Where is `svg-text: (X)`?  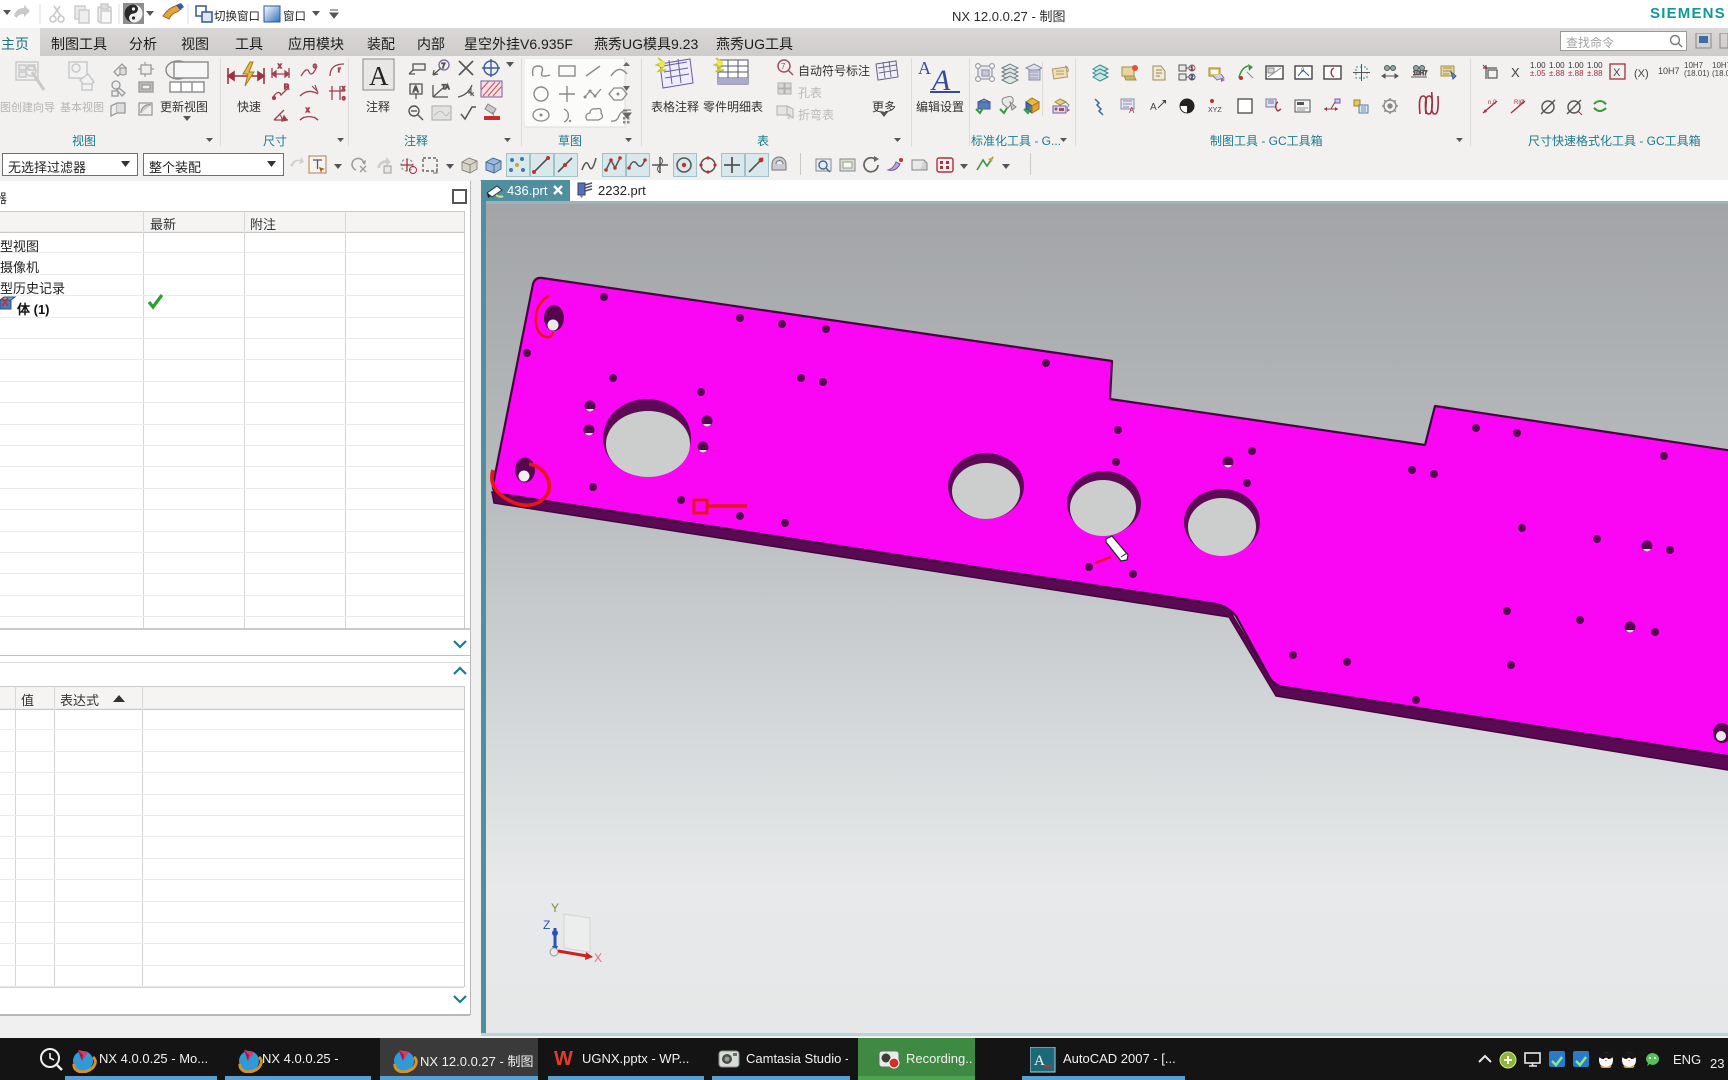 svg-text: (X) is located at coordinates (1641, 74).